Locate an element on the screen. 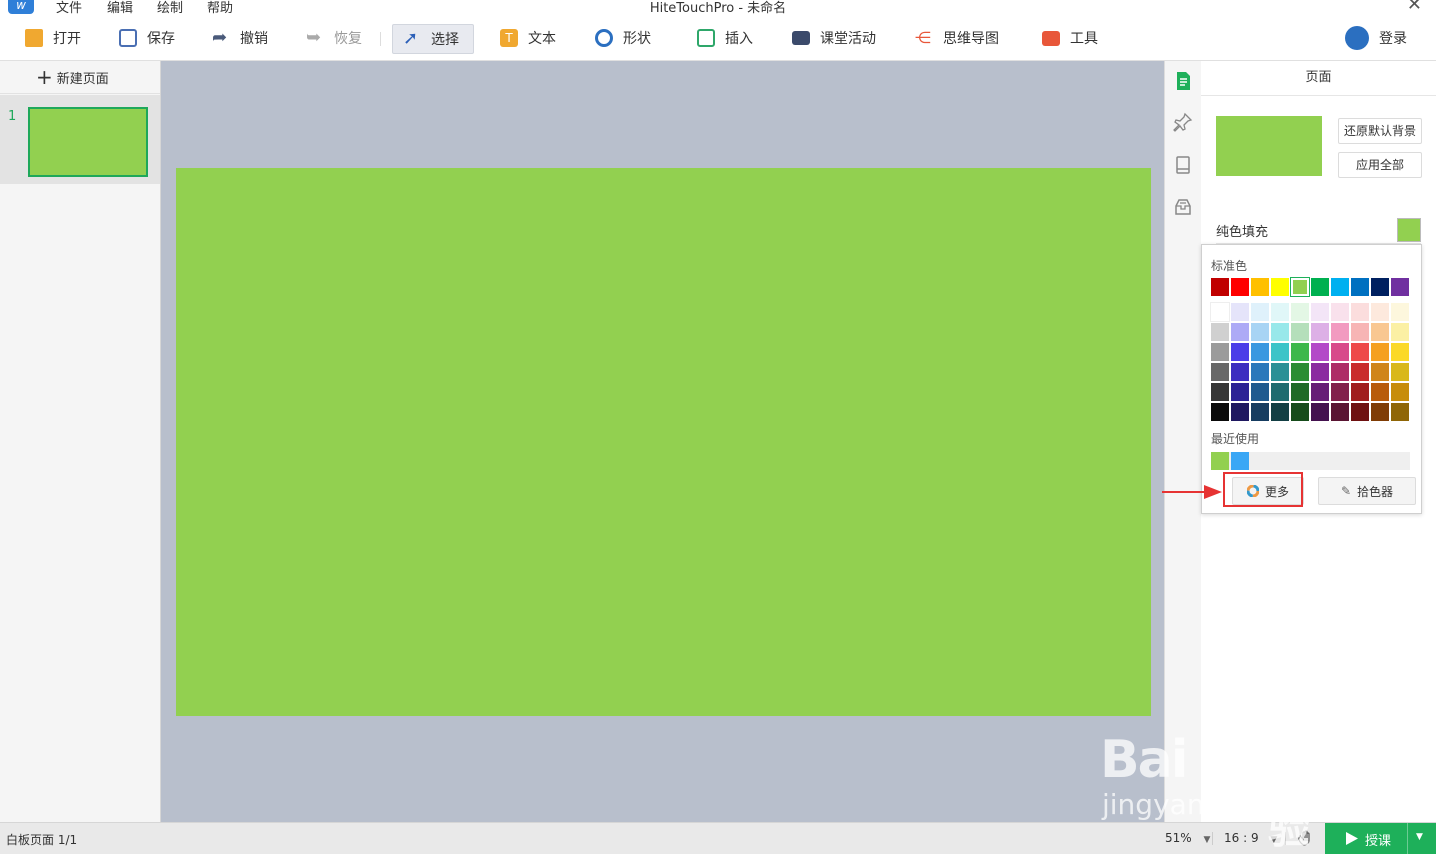 The width and height of the screenshot is (1436, 856). select-button: ➚ 选择 is located at coordinates (433, 39).